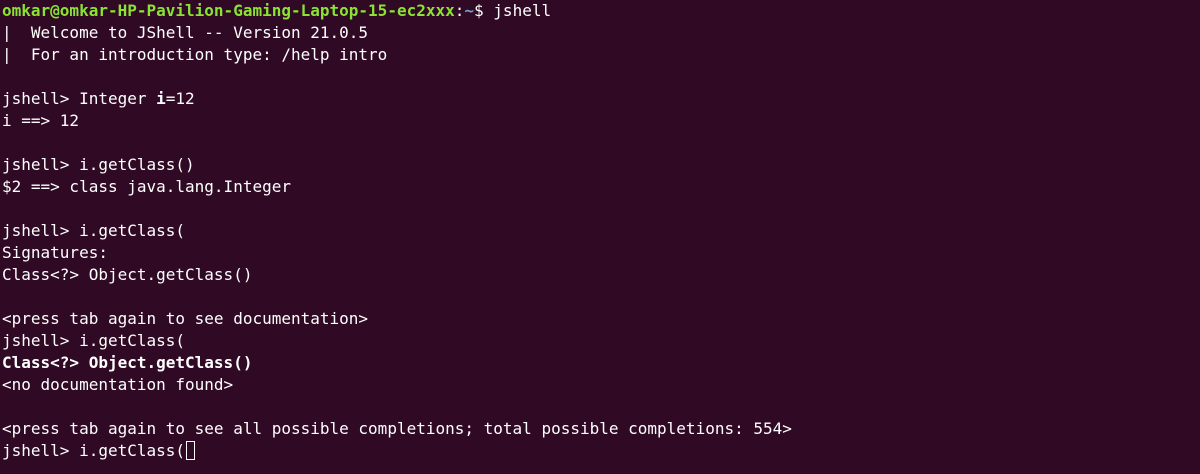 This screenshot has height=474, width=1200. Describe the element at coordinates (127, 362) in the screenshot. I see `documentation-signature: Class<?> Object.getClass()` at that location.